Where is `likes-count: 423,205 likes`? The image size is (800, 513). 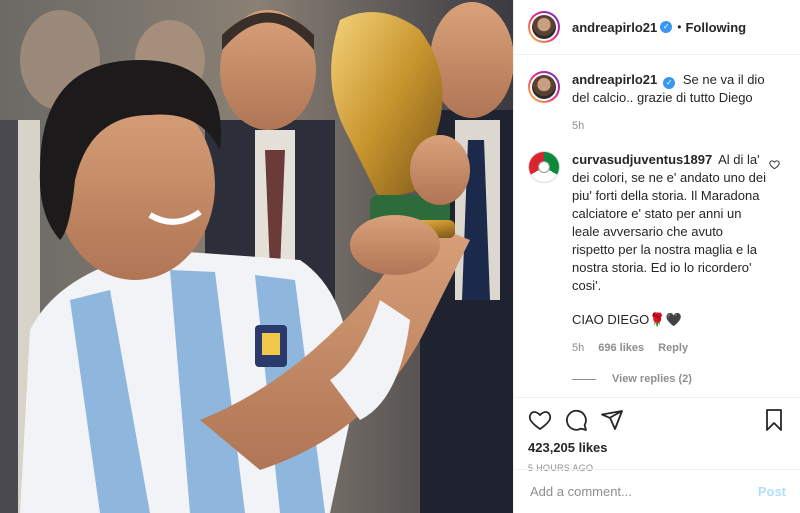
likes-count: 423,205 likes is located at coordinates (657, 447).